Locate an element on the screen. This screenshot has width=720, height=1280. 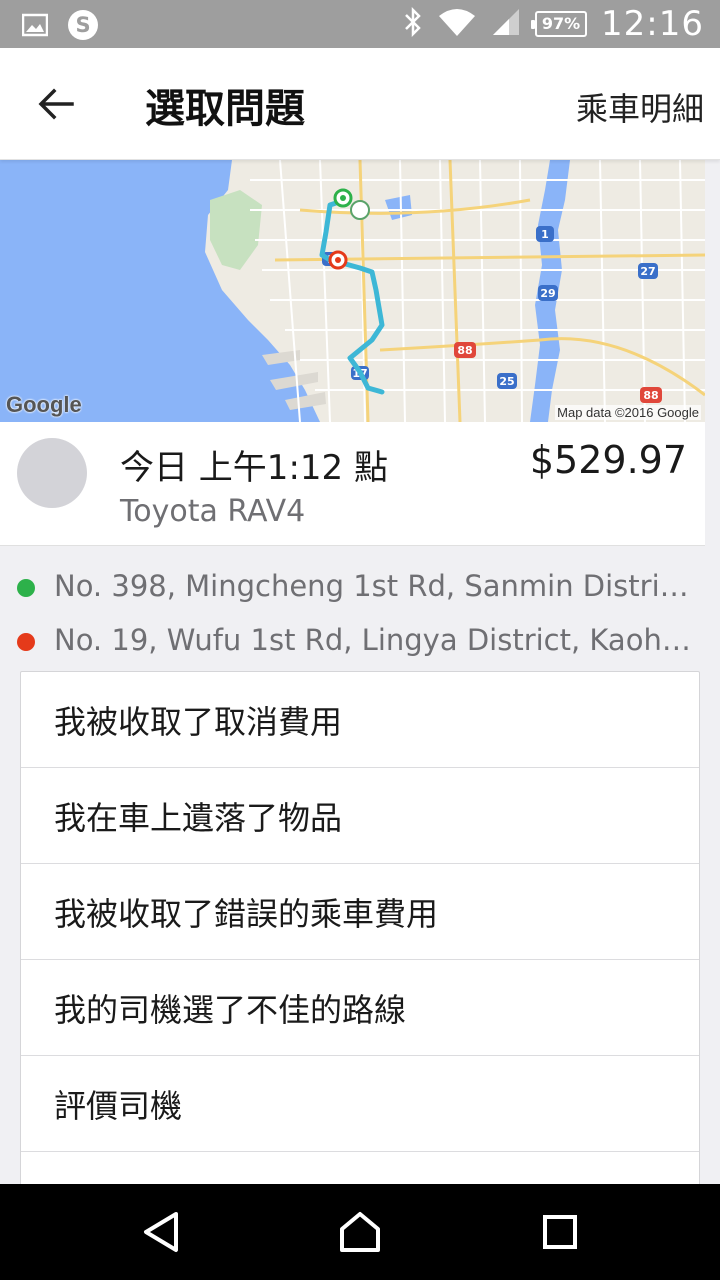
svg-text: S is located at coordinates (82, 25).